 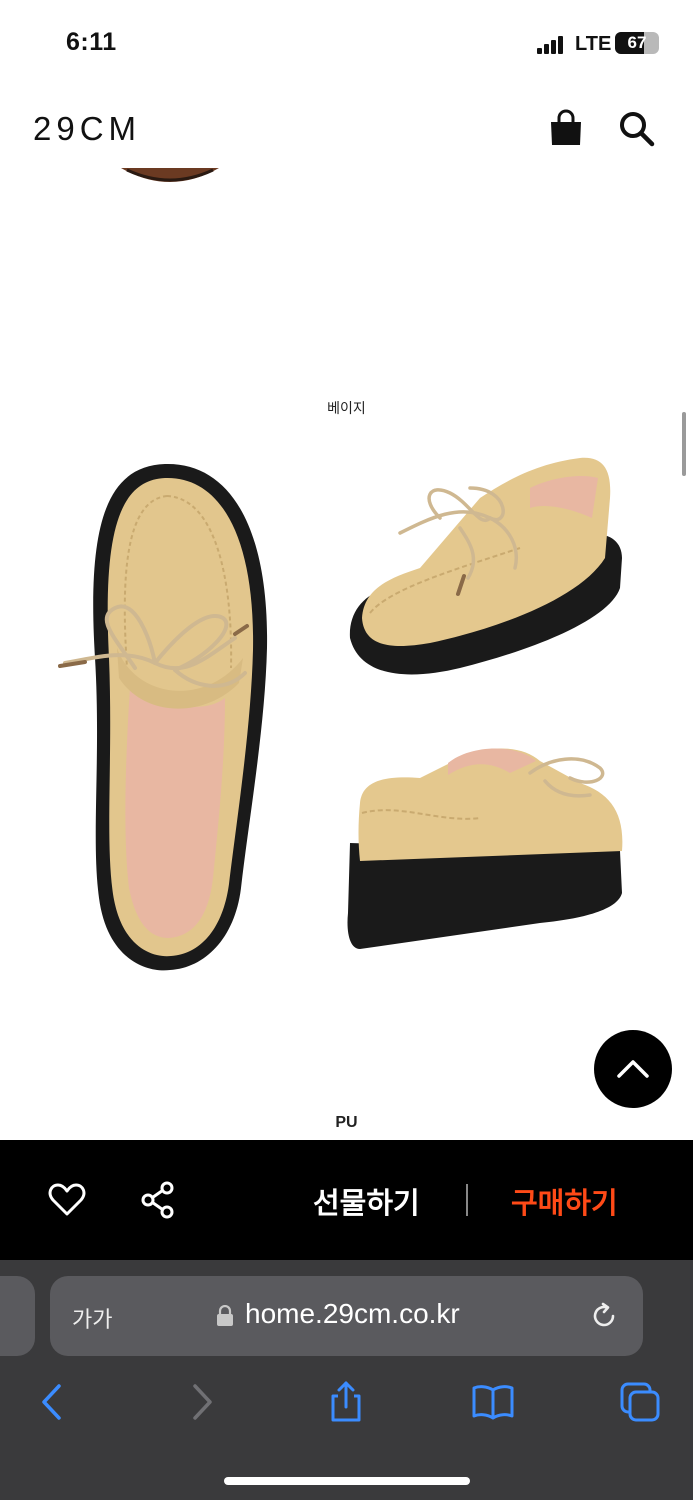 I want to click on url-text: home.29cm.co.kr, so click(x=352, y=1314).